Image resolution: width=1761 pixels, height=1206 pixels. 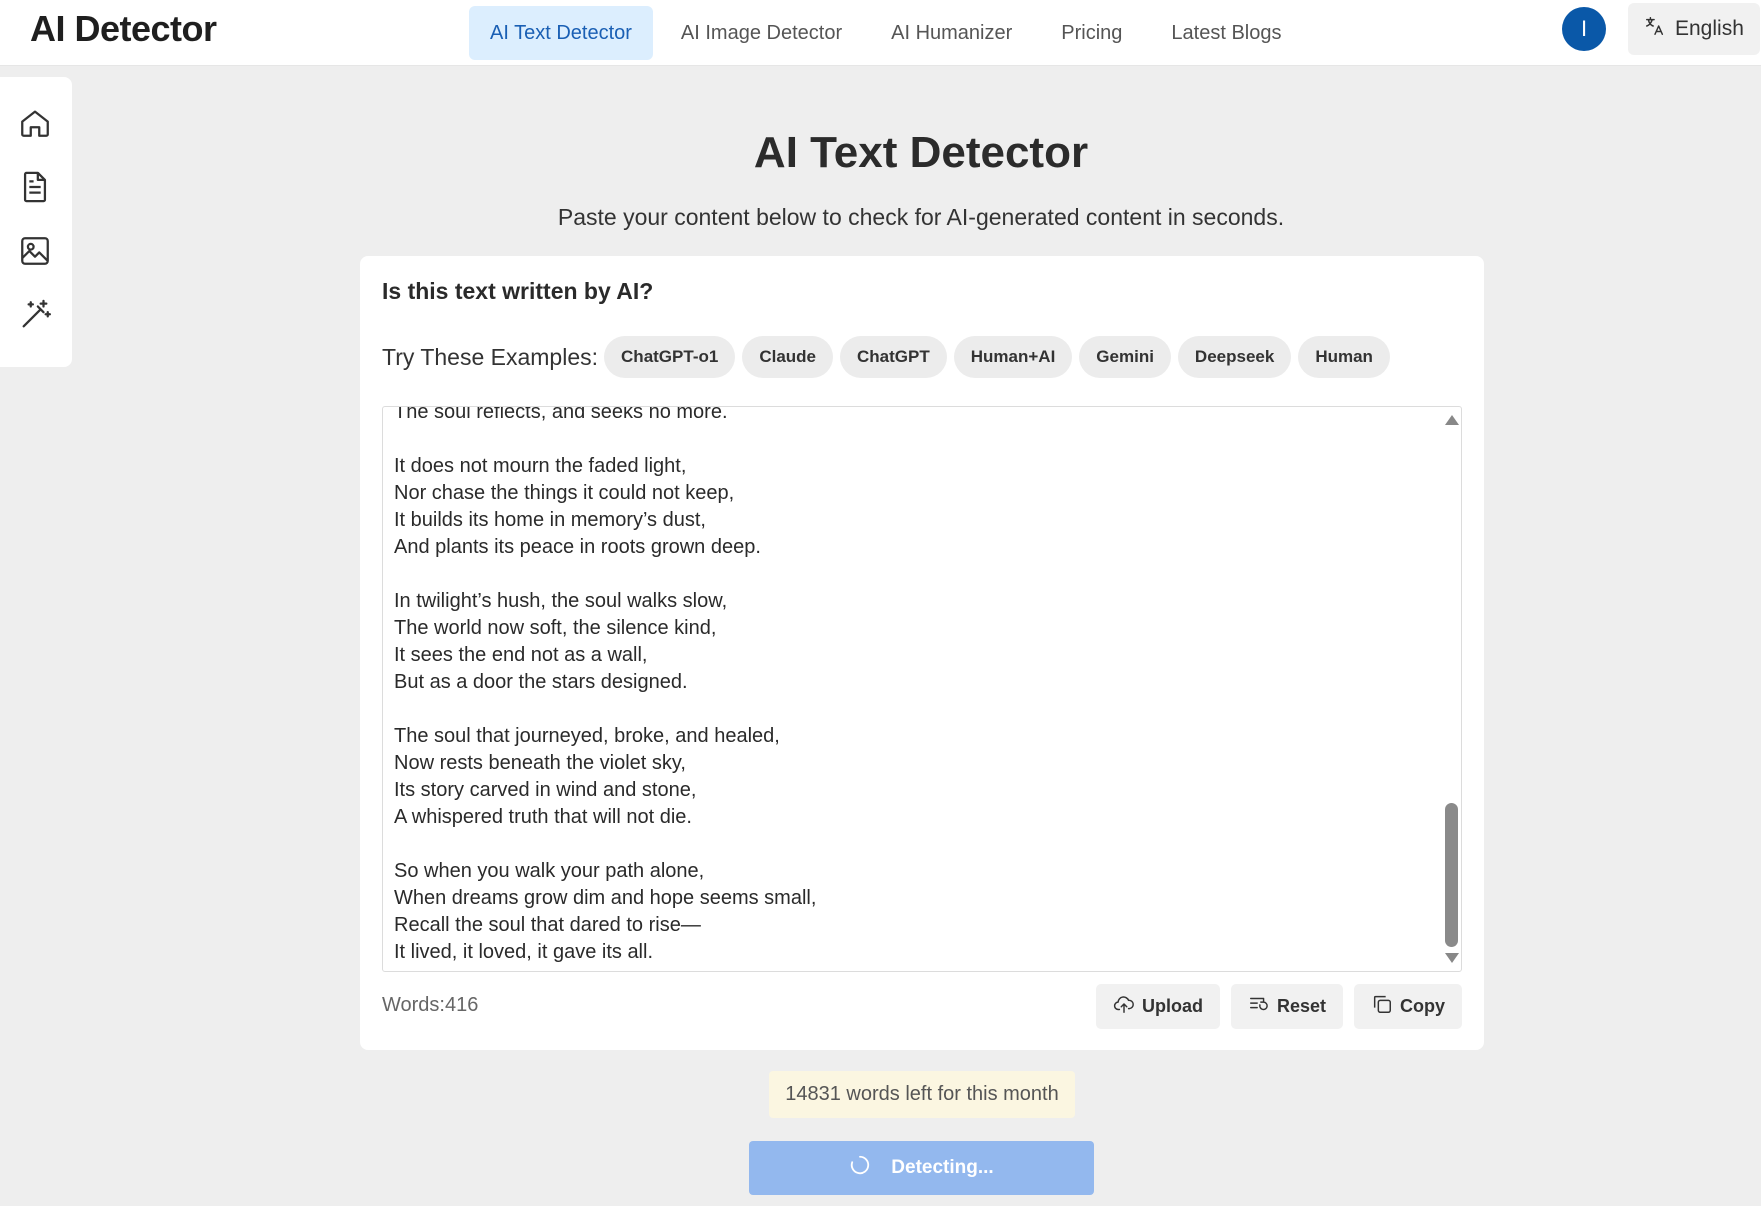 What do you see at coordinates (35, 315) in the screenshot?
I see `magic-wand-icon` at bounding box center [35, 315].